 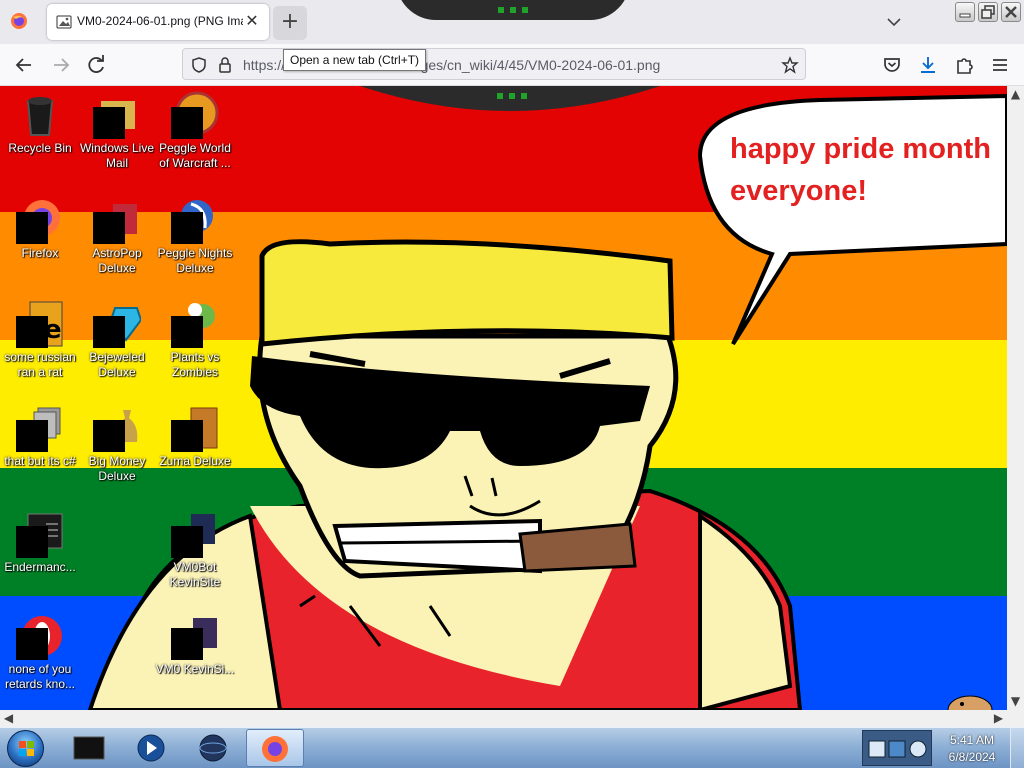 I want to click on clock-date: 6/8/2024, so click(x=972, y=757).